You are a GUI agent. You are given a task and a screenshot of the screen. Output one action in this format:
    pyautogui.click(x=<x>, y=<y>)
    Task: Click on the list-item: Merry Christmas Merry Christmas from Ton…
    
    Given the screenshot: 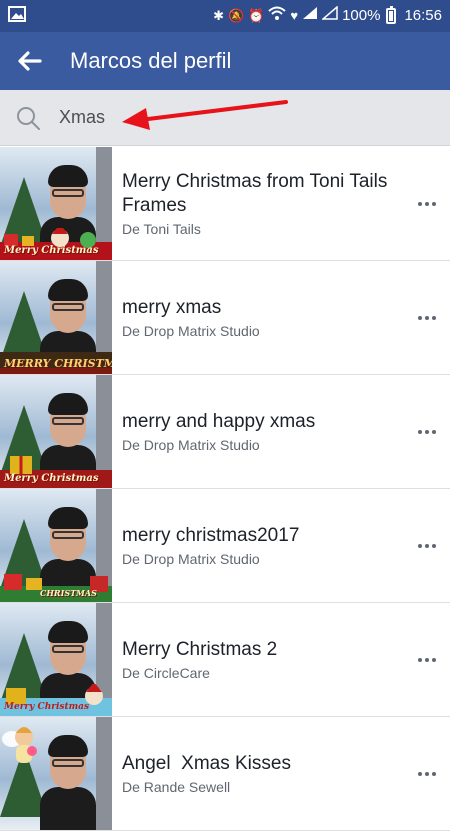 What is the action you would take?
    pyautogui.click(x=225, y=204)
    